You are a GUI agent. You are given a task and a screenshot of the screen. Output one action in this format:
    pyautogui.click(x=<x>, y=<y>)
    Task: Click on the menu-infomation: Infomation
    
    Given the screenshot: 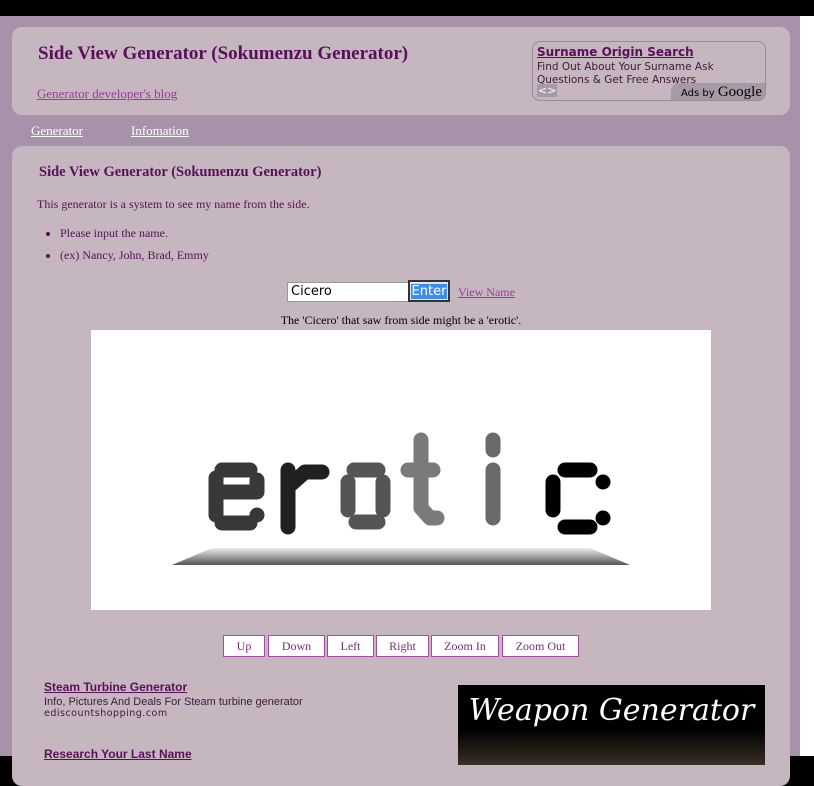 What is the action you would take?
    pyautogui.click(x=160, y=131)
    